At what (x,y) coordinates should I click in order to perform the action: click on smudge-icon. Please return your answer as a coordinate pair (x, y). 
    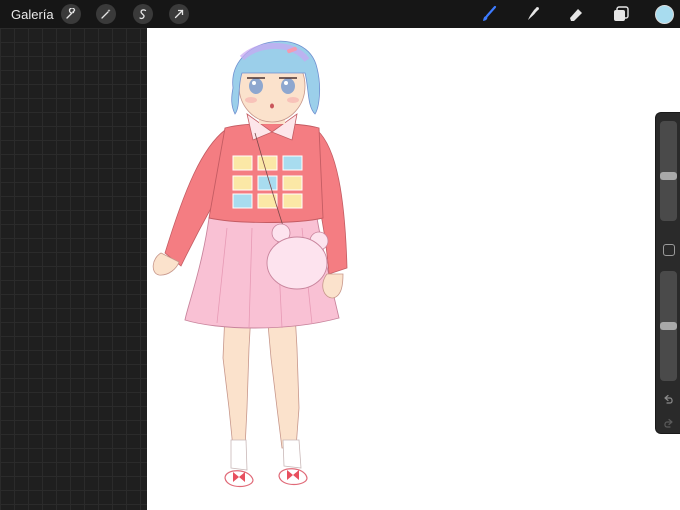
    Looking at the image, I should click on (533, 14).